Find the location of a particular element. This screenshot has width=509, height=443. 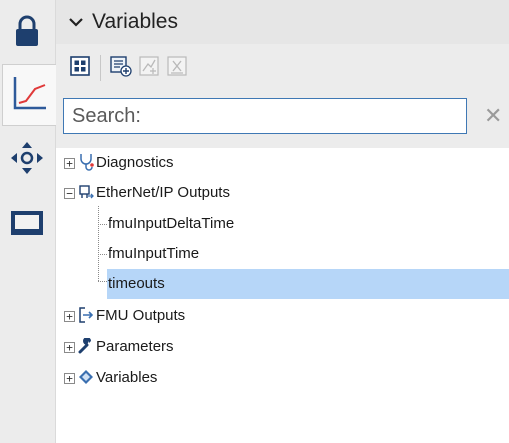

edit-formula-button is located at coordinates (149, 68).